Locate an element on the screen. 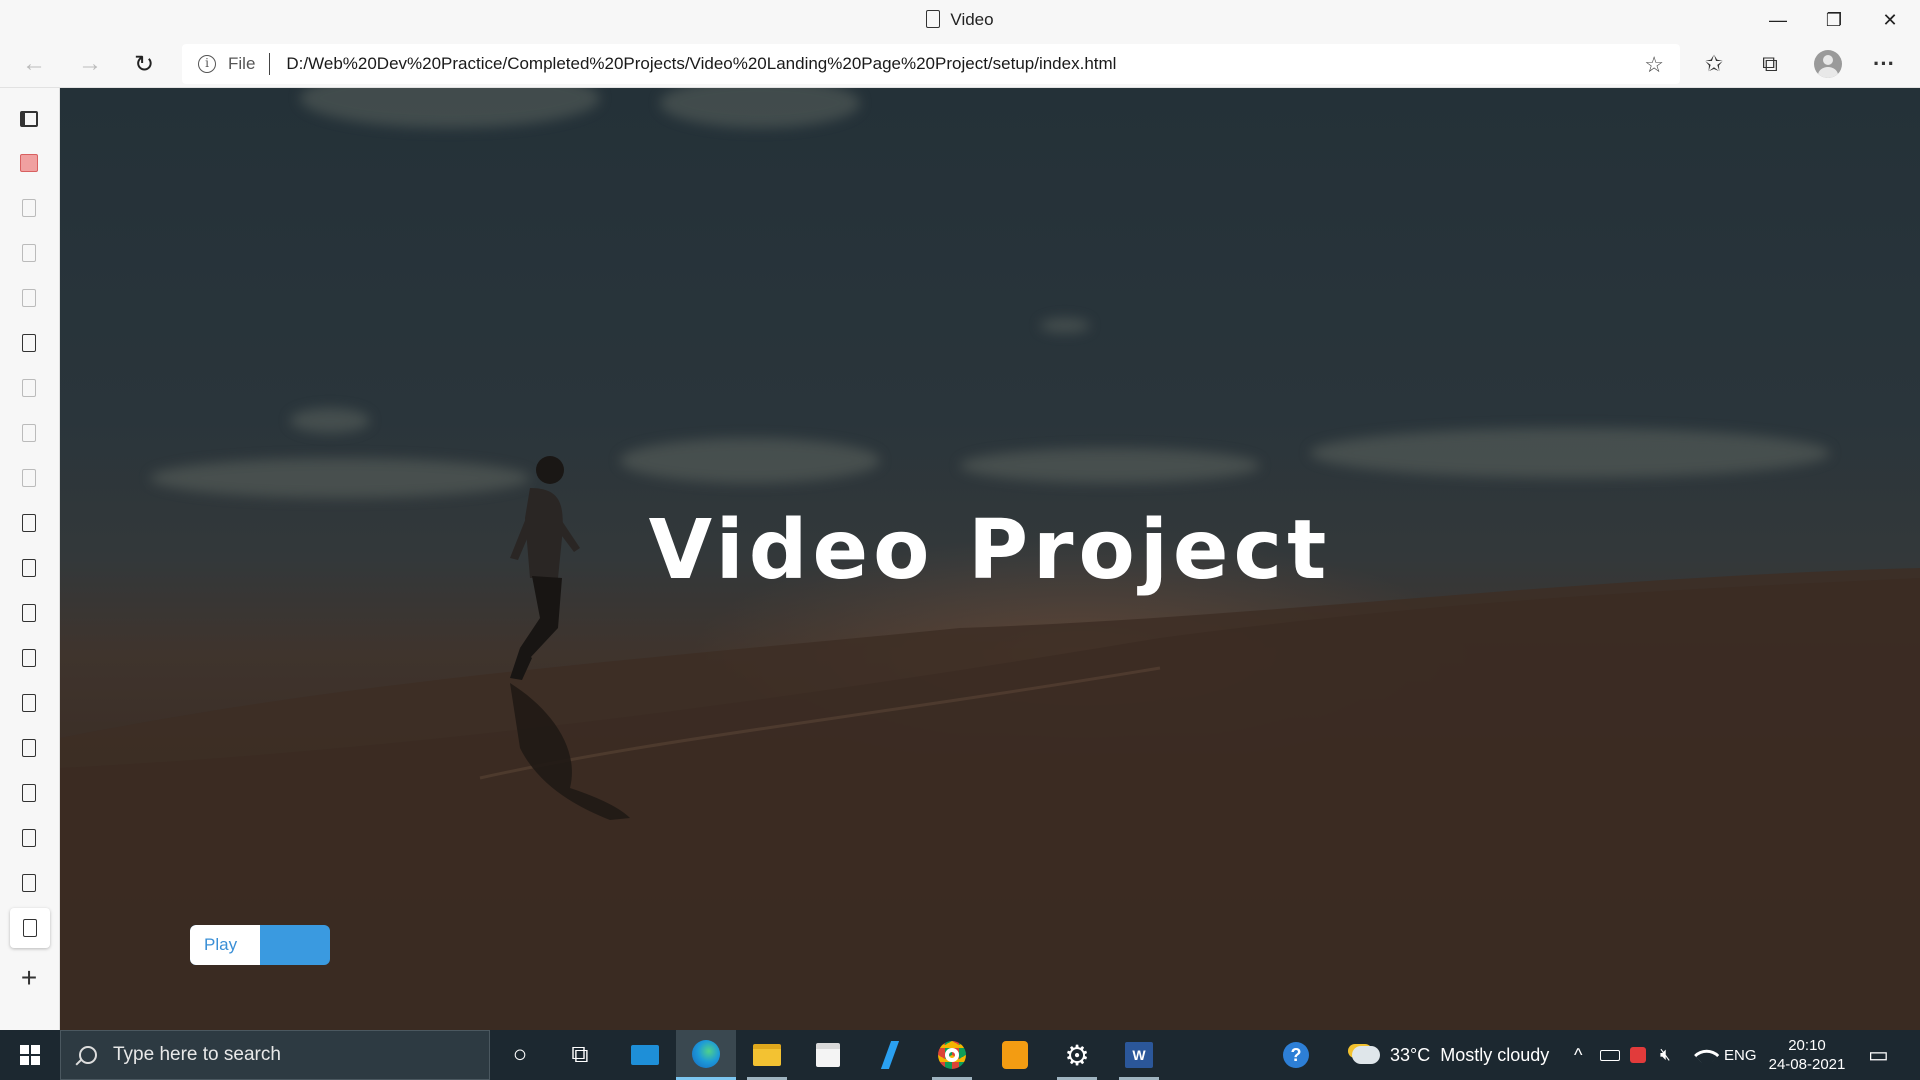 This screenshot has height=1080, width=1920. vscode-icon is located at coordinates (890, 1055).